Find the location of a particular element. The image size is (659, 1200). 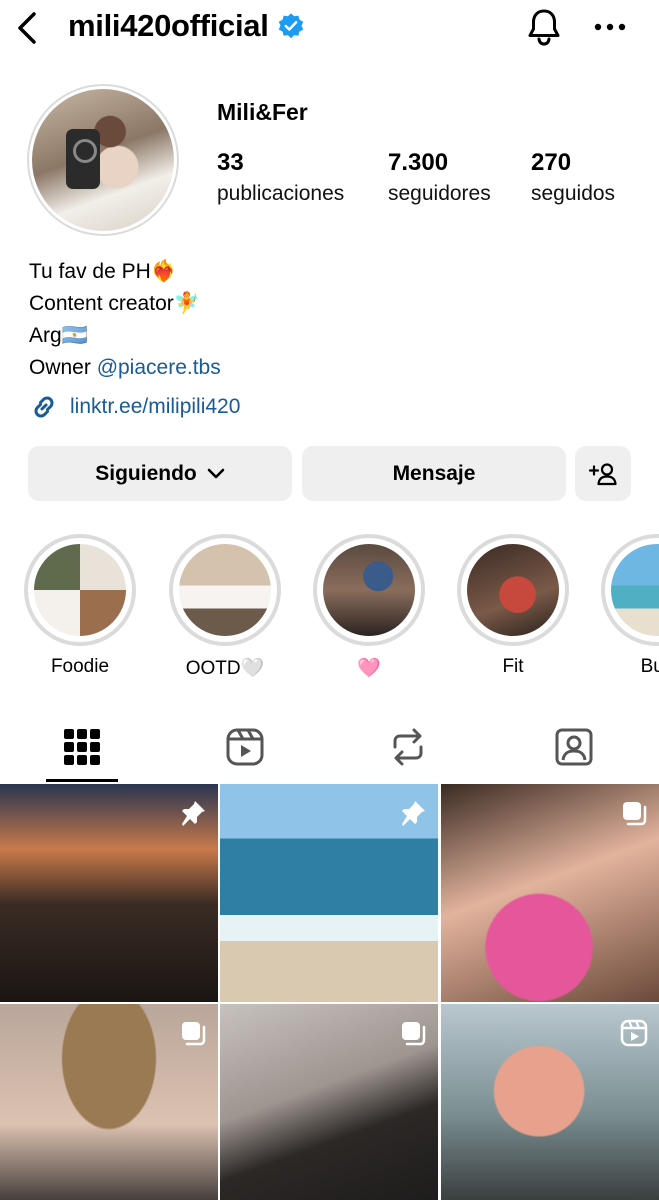

message-button: Mensaje is located at coordinates (434, 473).